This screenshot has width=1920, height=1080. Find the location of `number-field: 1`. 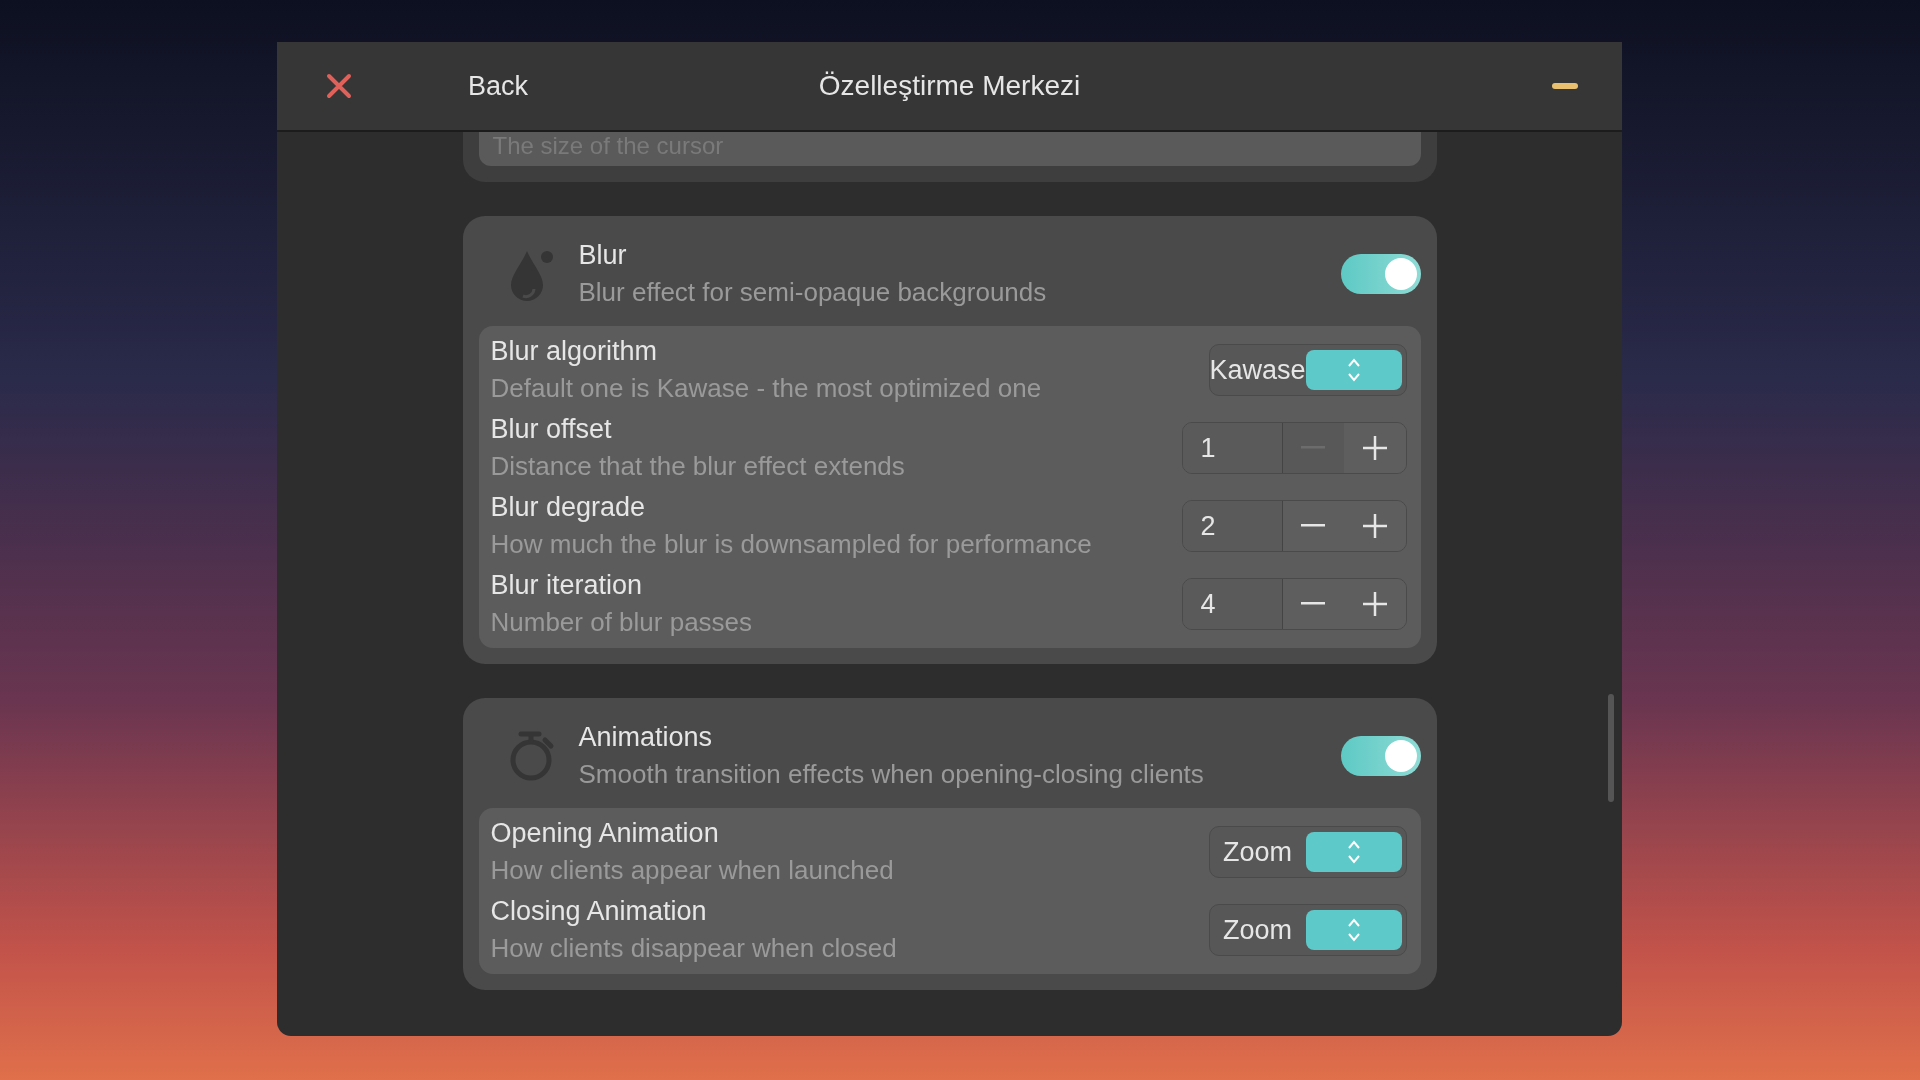

number-field: 1 is located at coordinates (1232, 448).